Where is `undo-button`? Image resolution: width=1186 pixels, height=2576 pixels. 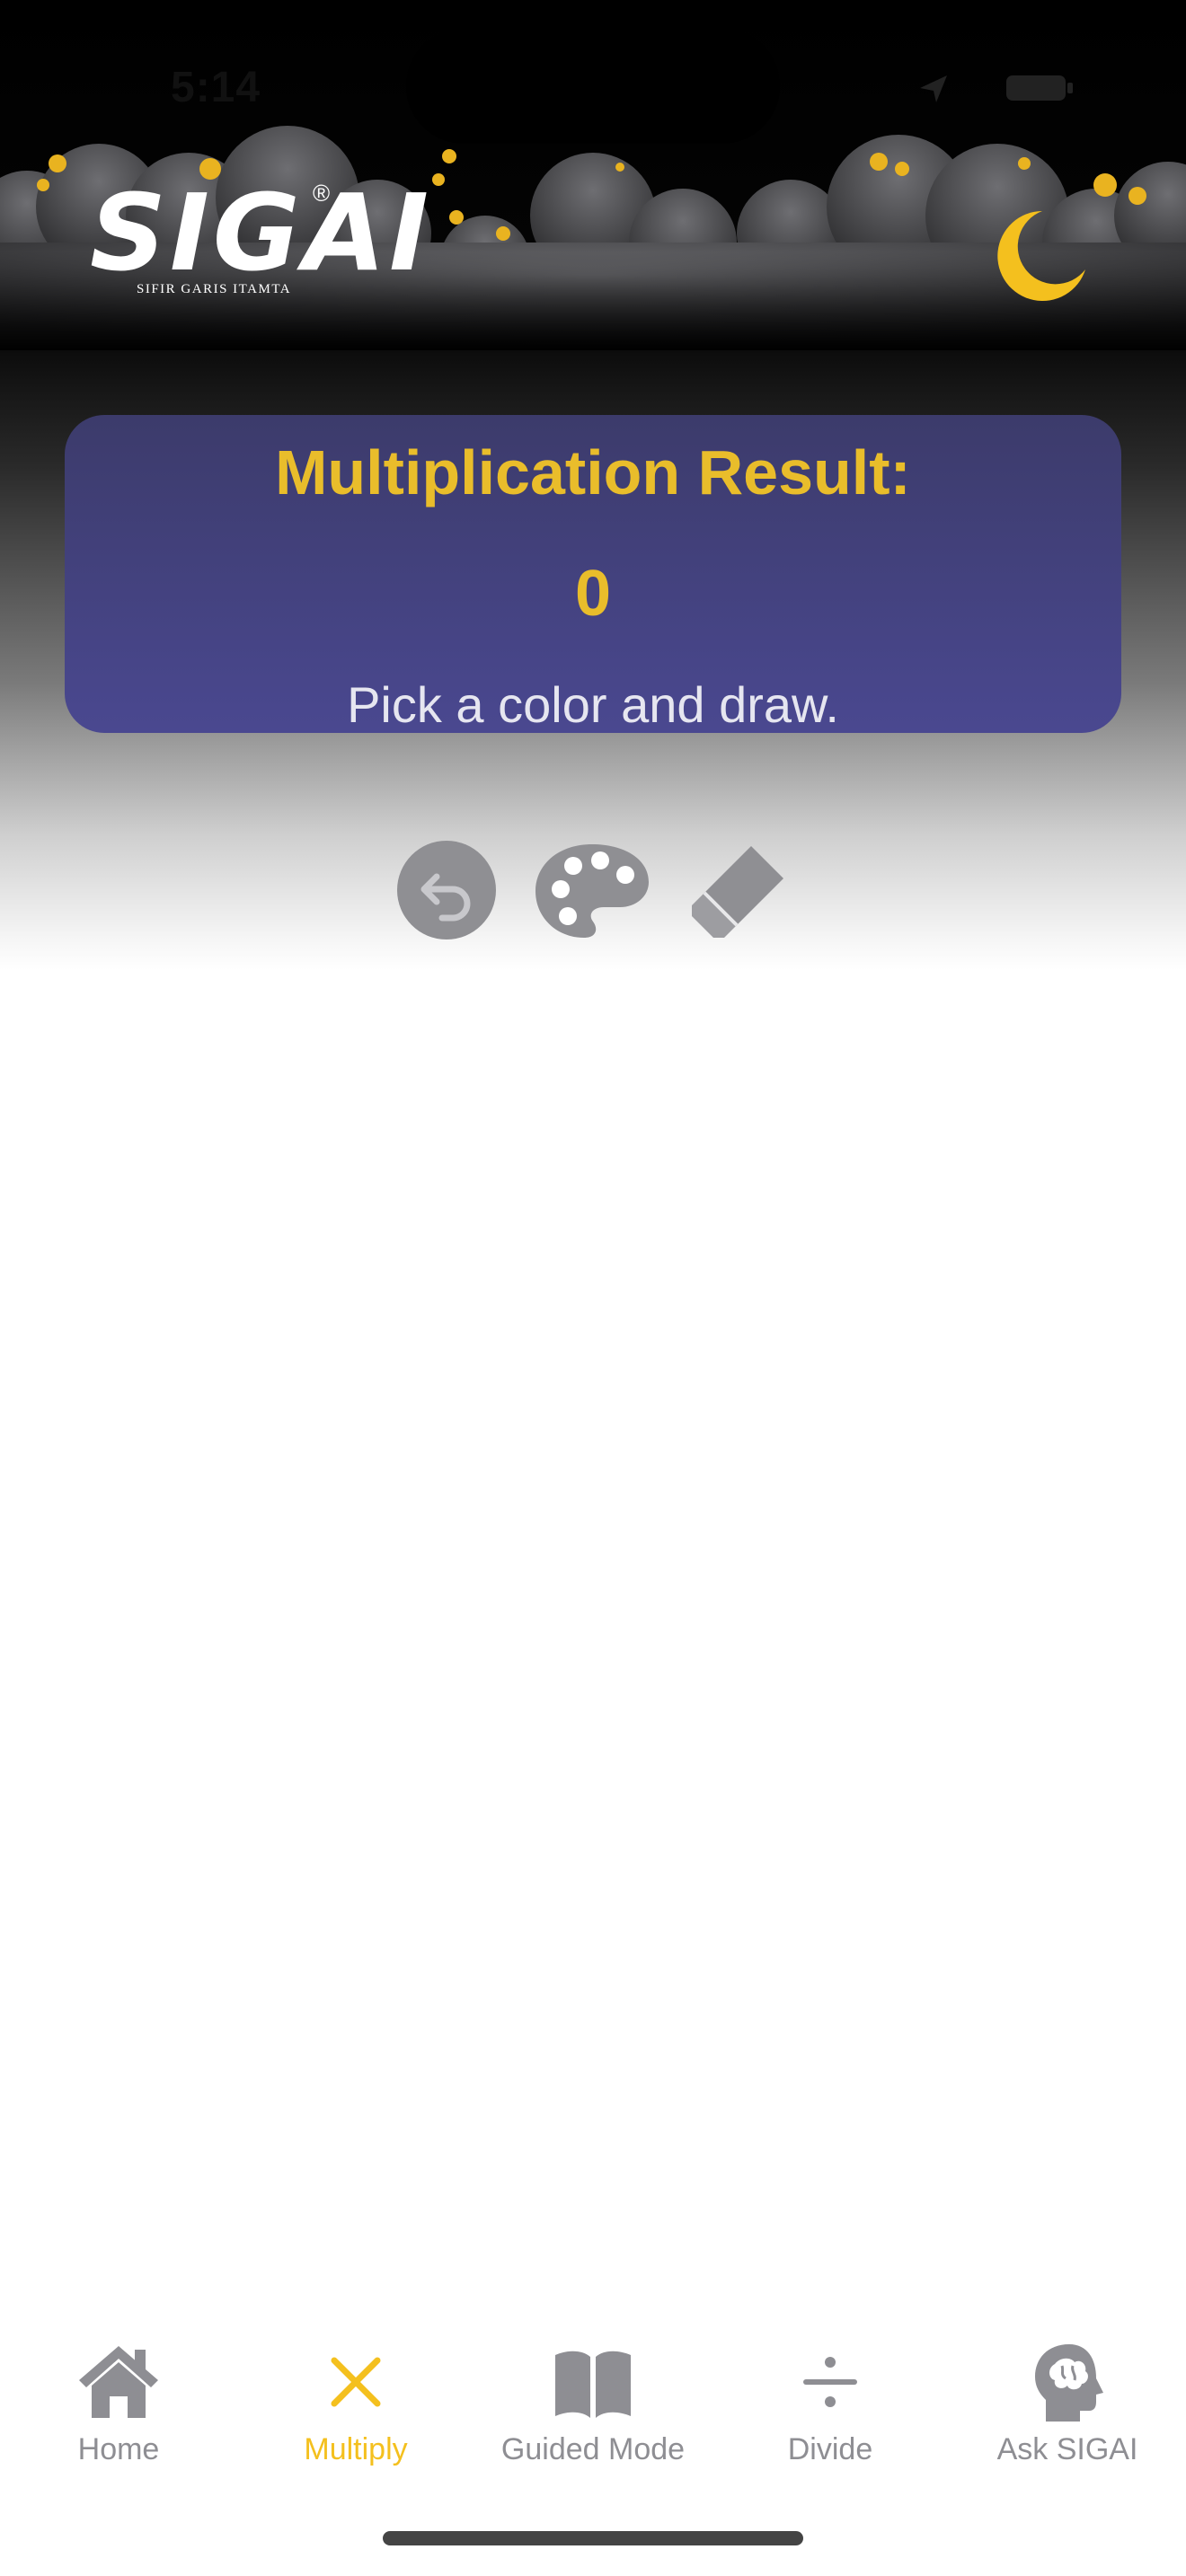 undo-button is located at coordinates (446, 890).